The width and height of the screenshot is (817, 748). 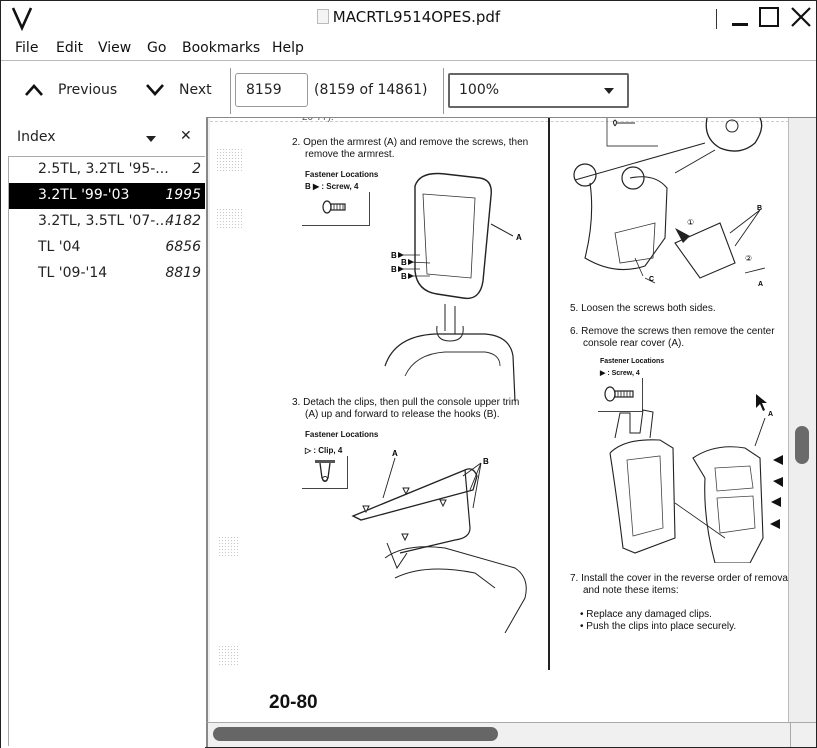 What do you see at coordinates (350, 154) in the screenshot?
I see `step-2-line-2: remove the armrest.` at bounding box center [350, 154].